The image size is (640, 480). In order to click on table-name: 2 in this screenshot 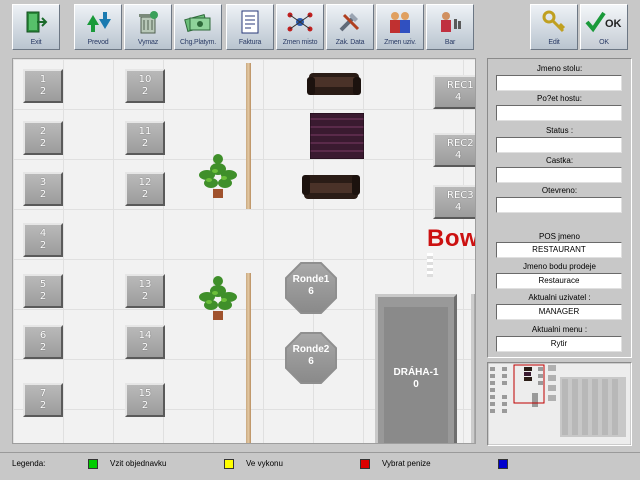, I will do `click(43, 131)`.